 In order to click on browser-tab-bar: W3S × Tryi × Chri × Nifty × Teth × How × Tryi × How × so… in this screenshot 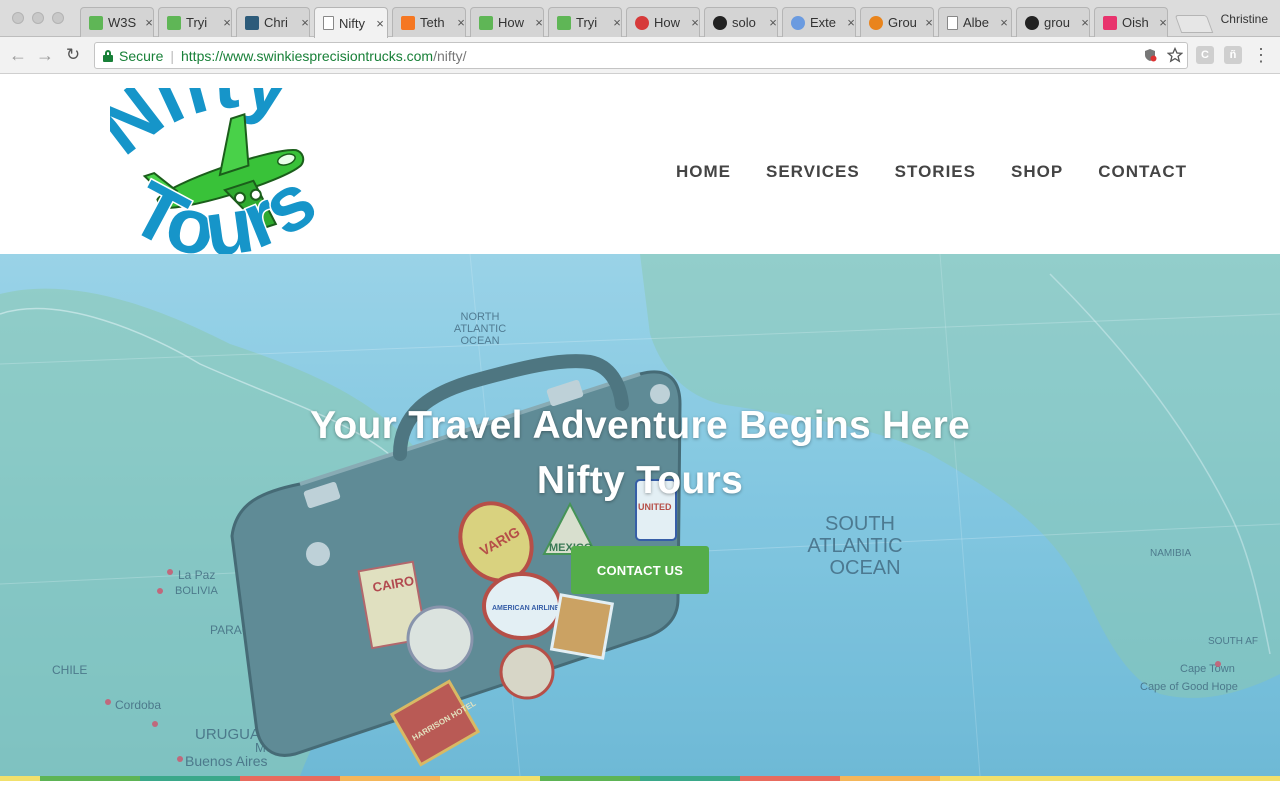, I will do `click(640, 19)`.